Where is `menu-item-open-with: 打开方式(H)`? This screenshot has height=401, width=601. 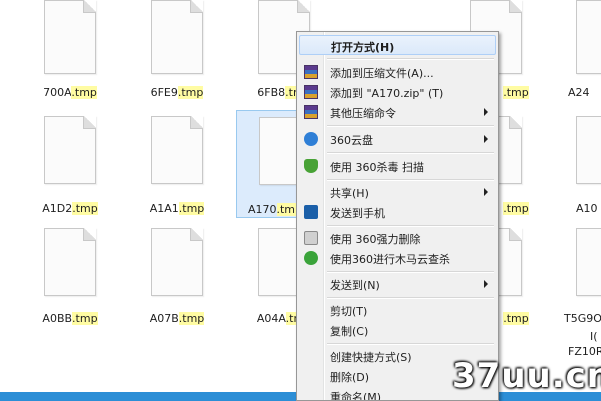 menu-item-open-with: 打开方式(H) is located at coordinates (397, 45).